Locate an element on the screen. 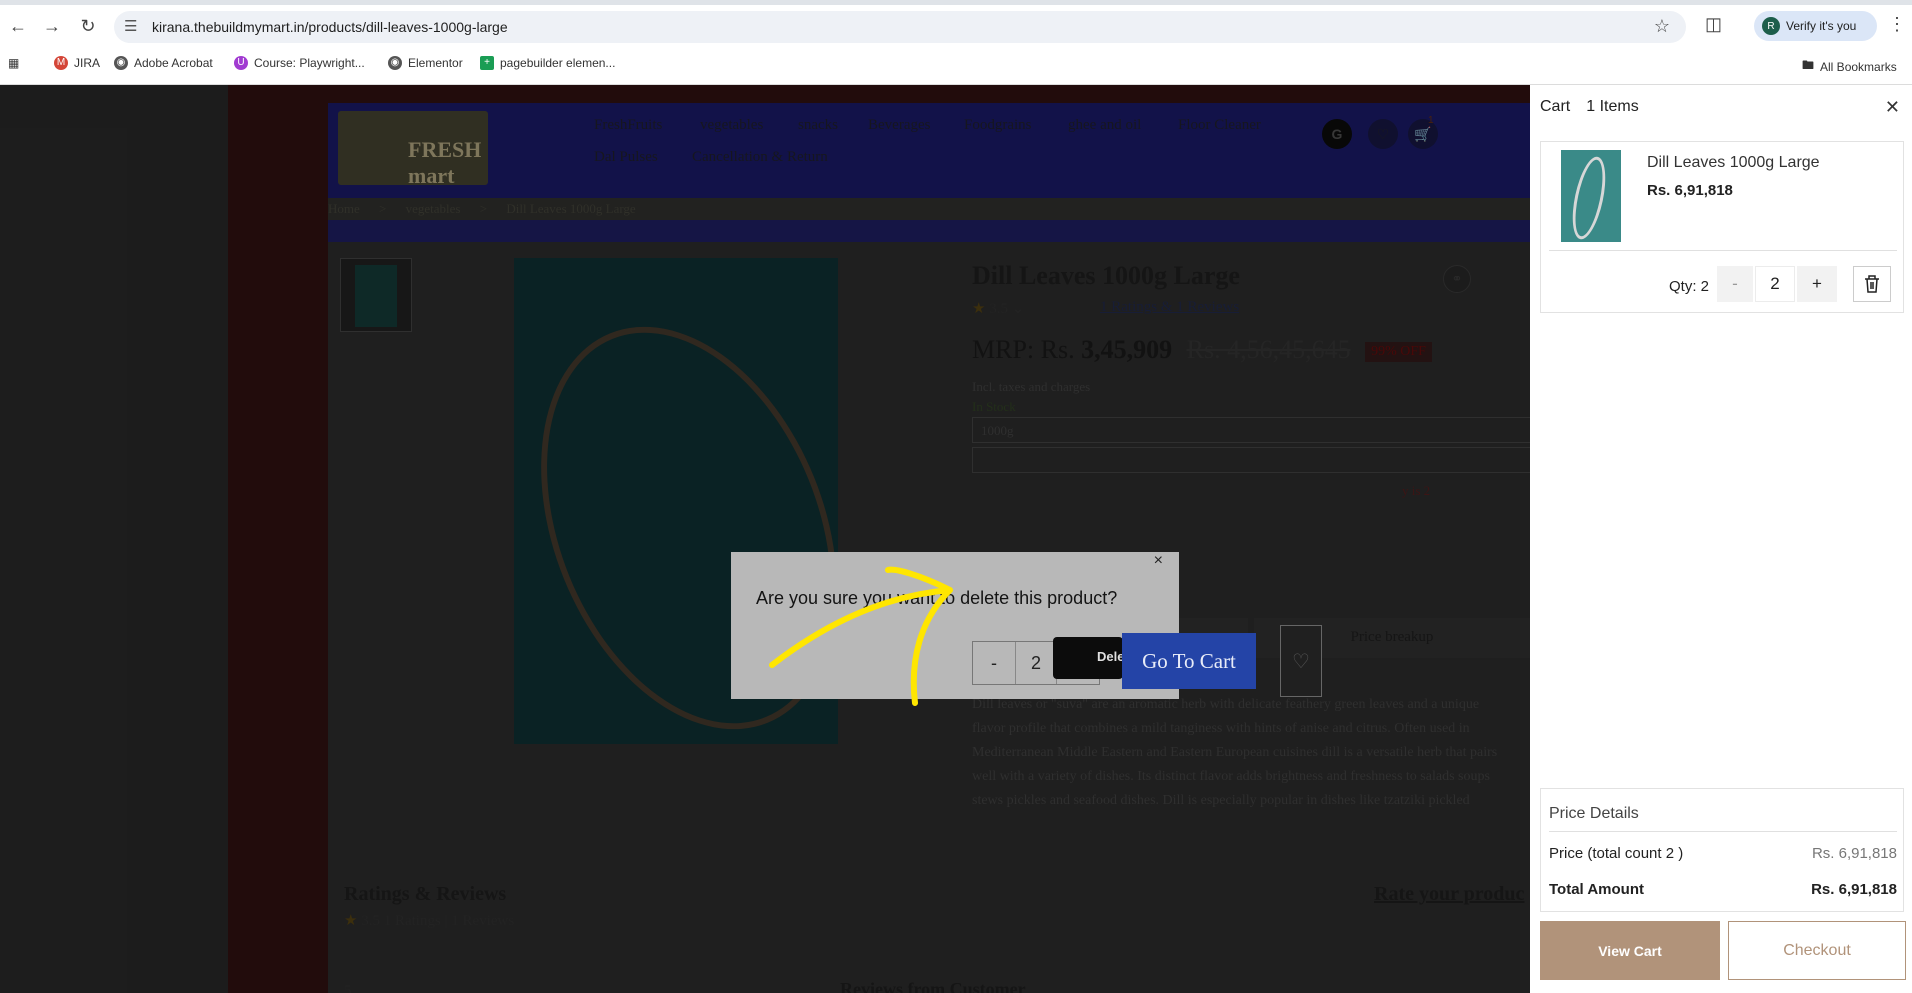  total-row: Total Amount Rs. 6,91,818 is located at coordinates (1723, 889).